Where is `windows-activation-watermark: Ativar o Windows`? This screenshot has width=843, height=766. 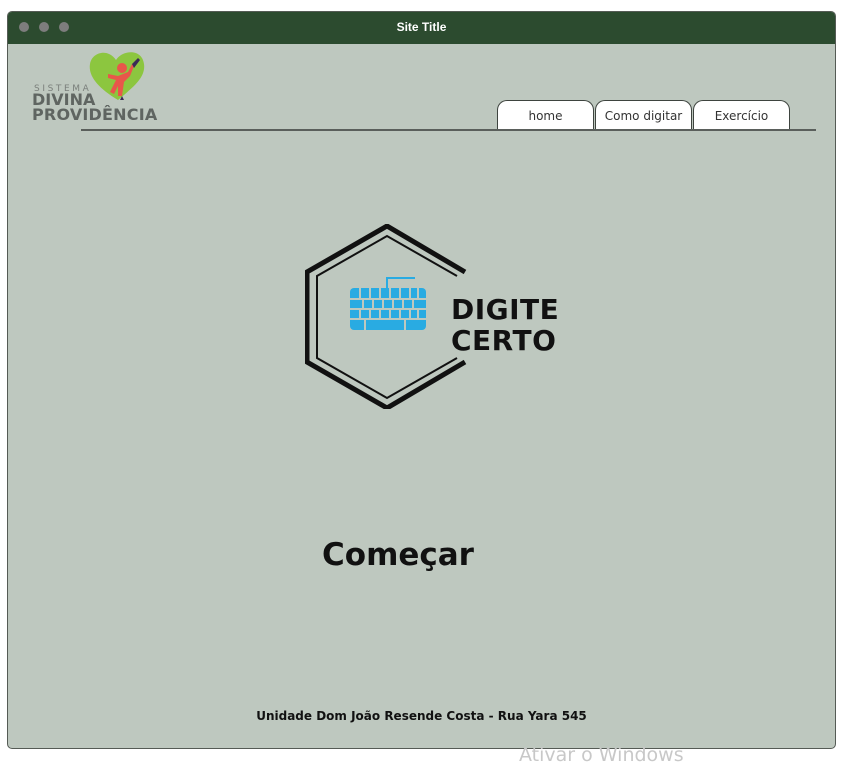 windows-activation-watermark: Ativar o Windows is located at coordinates (601, 755).